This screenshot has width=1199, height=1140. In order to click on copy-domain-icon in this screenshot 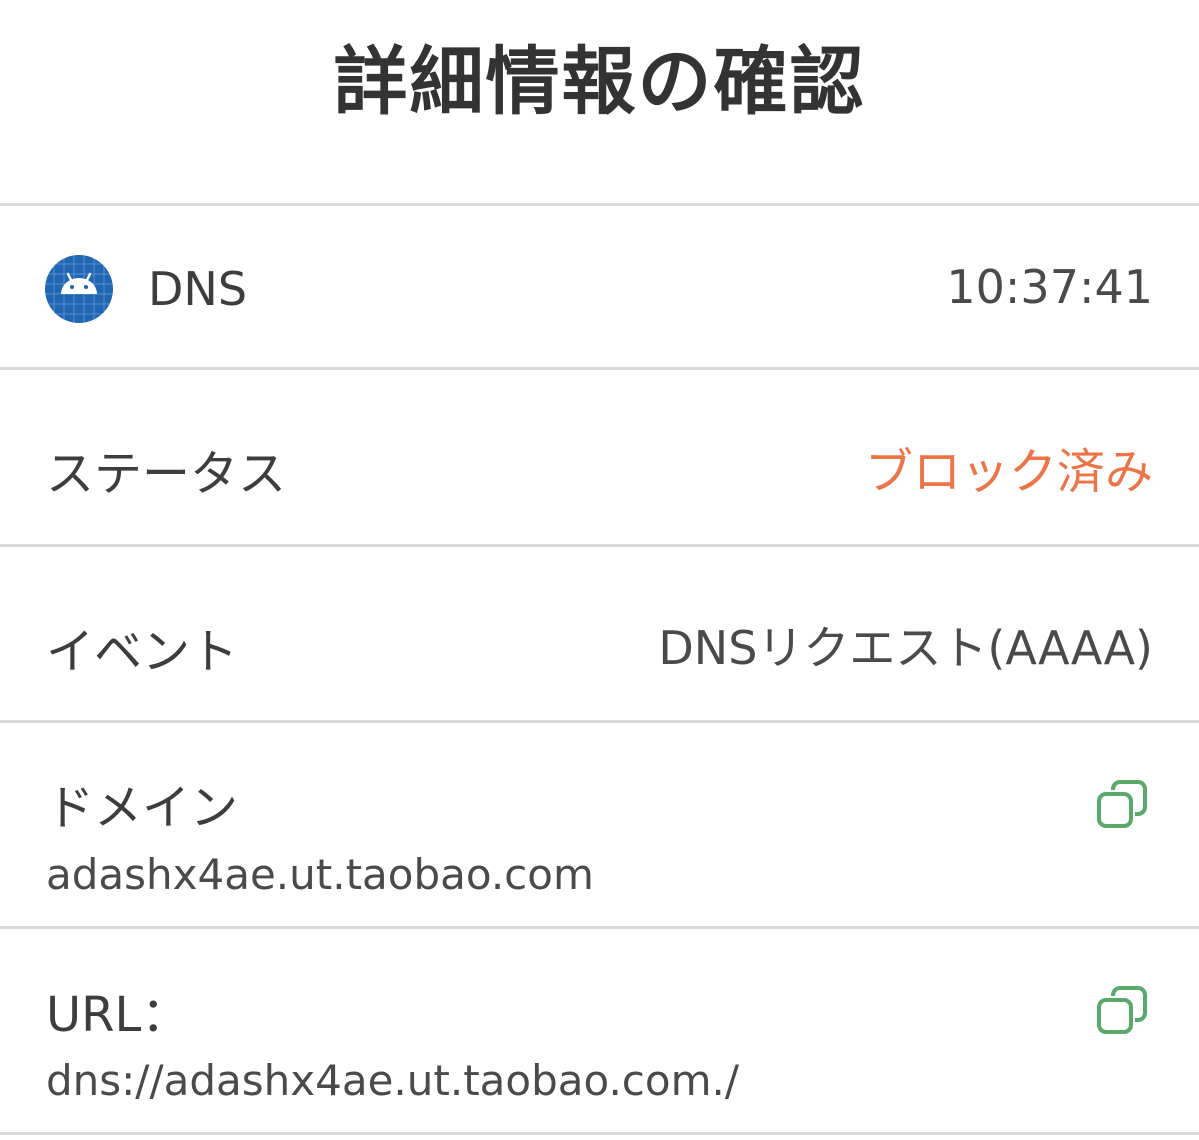, I will do `click(1122, 805)`.